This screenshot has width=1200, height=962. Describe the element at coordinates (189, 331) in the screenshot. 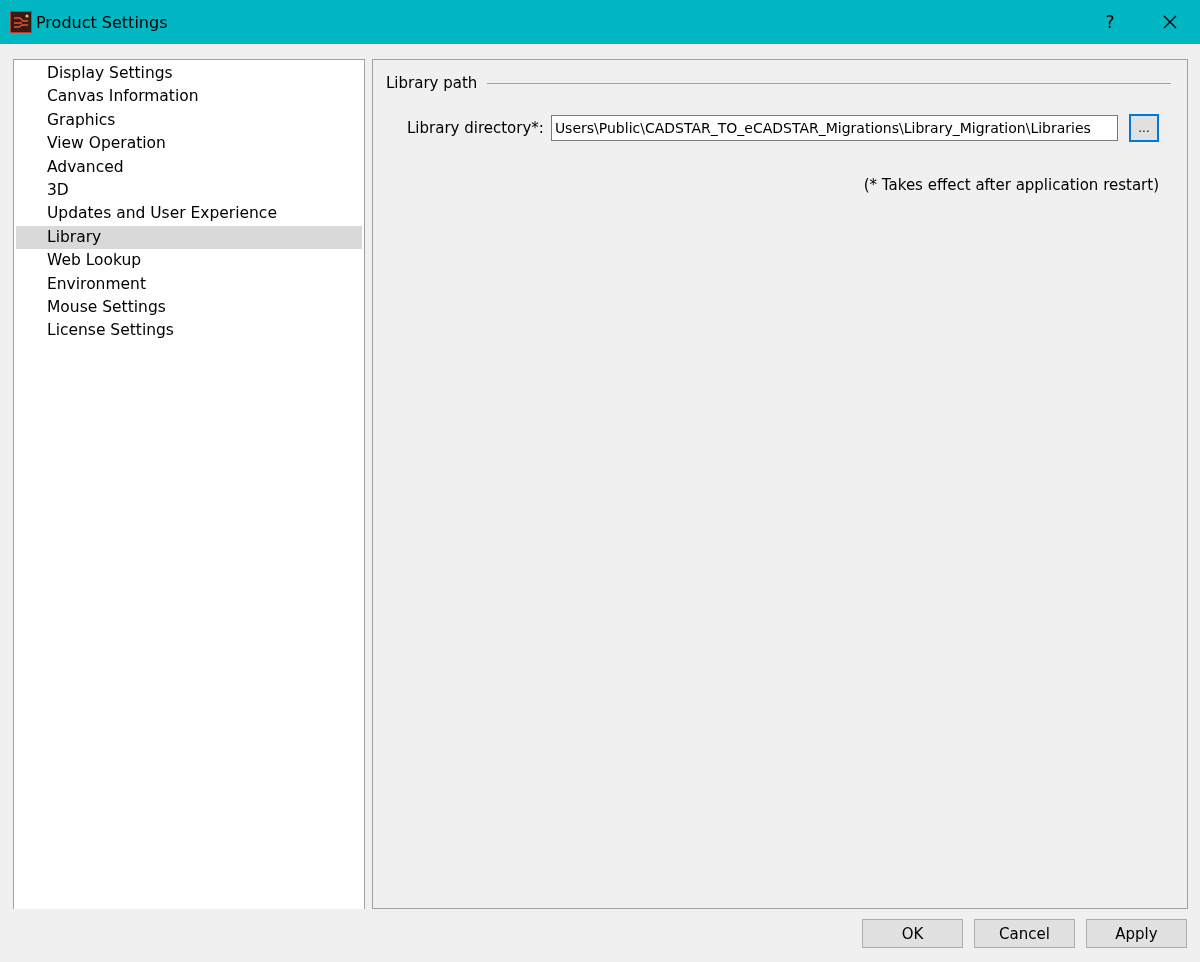

I see `category-item: License Settings` at that location.